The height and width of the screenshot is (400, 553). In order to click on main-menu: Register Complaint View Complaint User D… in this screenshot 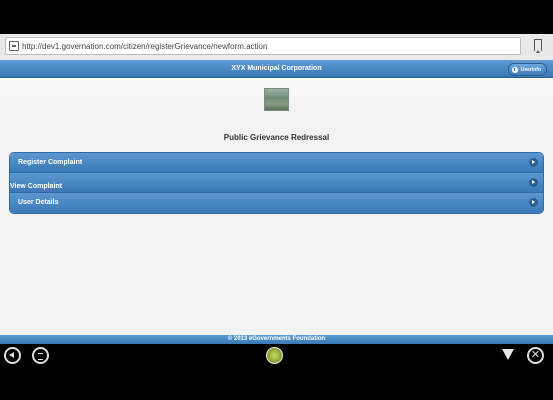, I will do `click(276, 183)`.